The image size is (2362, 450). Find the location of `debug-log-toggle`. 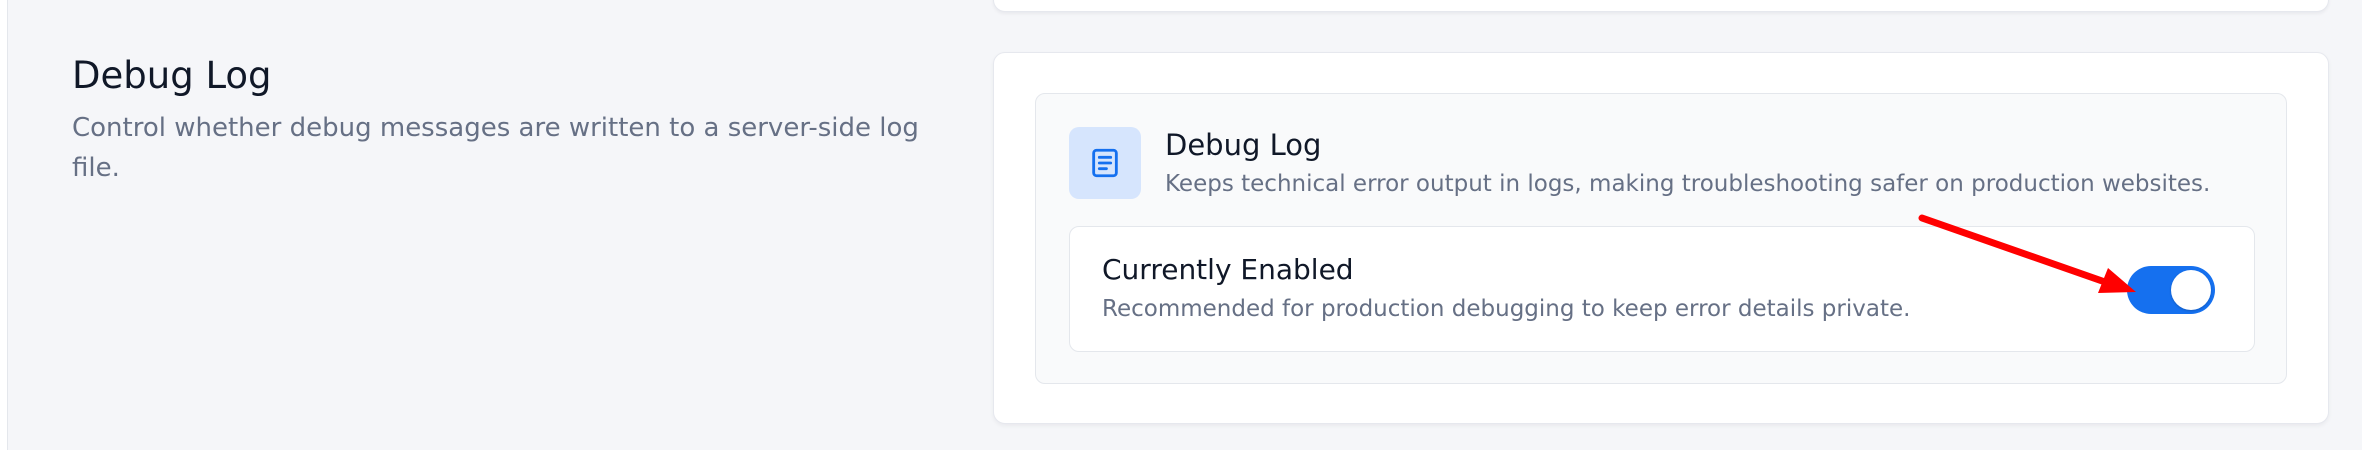

debug-log-toggle is located at coordinates (2171, 290).